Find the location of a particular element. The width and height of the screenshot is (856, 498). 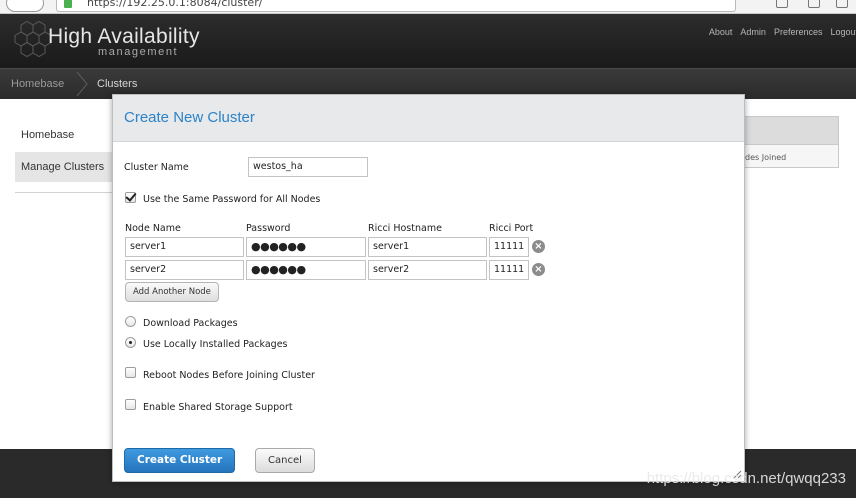

browser-toolbar: https://192.25.0.1:8084/cluster/ is located at coordinates (428, 7).